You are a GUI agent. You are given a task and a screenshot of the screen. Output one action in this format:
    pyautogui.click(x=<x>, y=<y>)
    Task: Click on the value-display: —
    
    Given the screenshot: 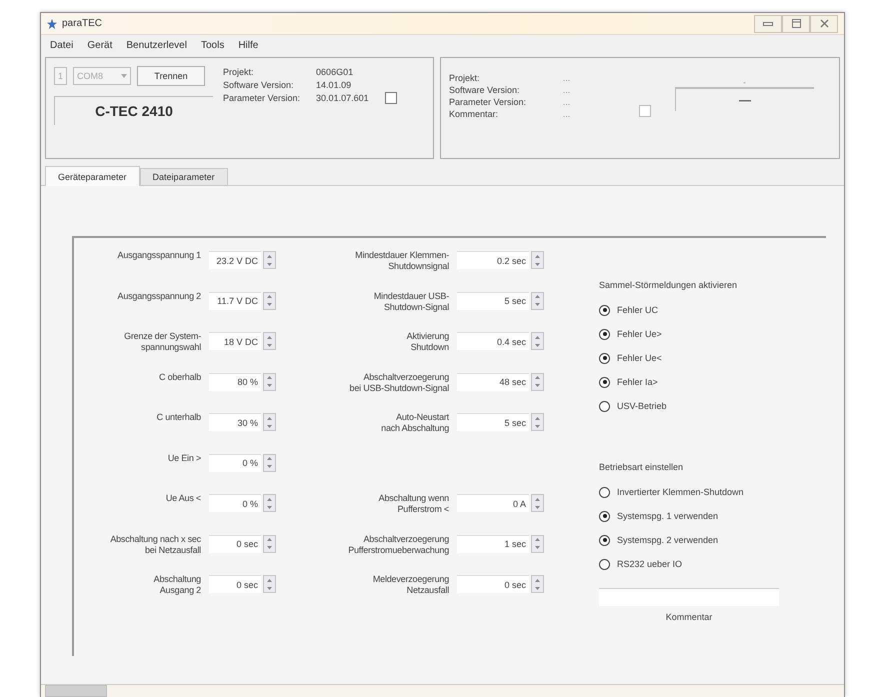 What is the action you would take?
    pyautogui.click(x=744, y=99)
    